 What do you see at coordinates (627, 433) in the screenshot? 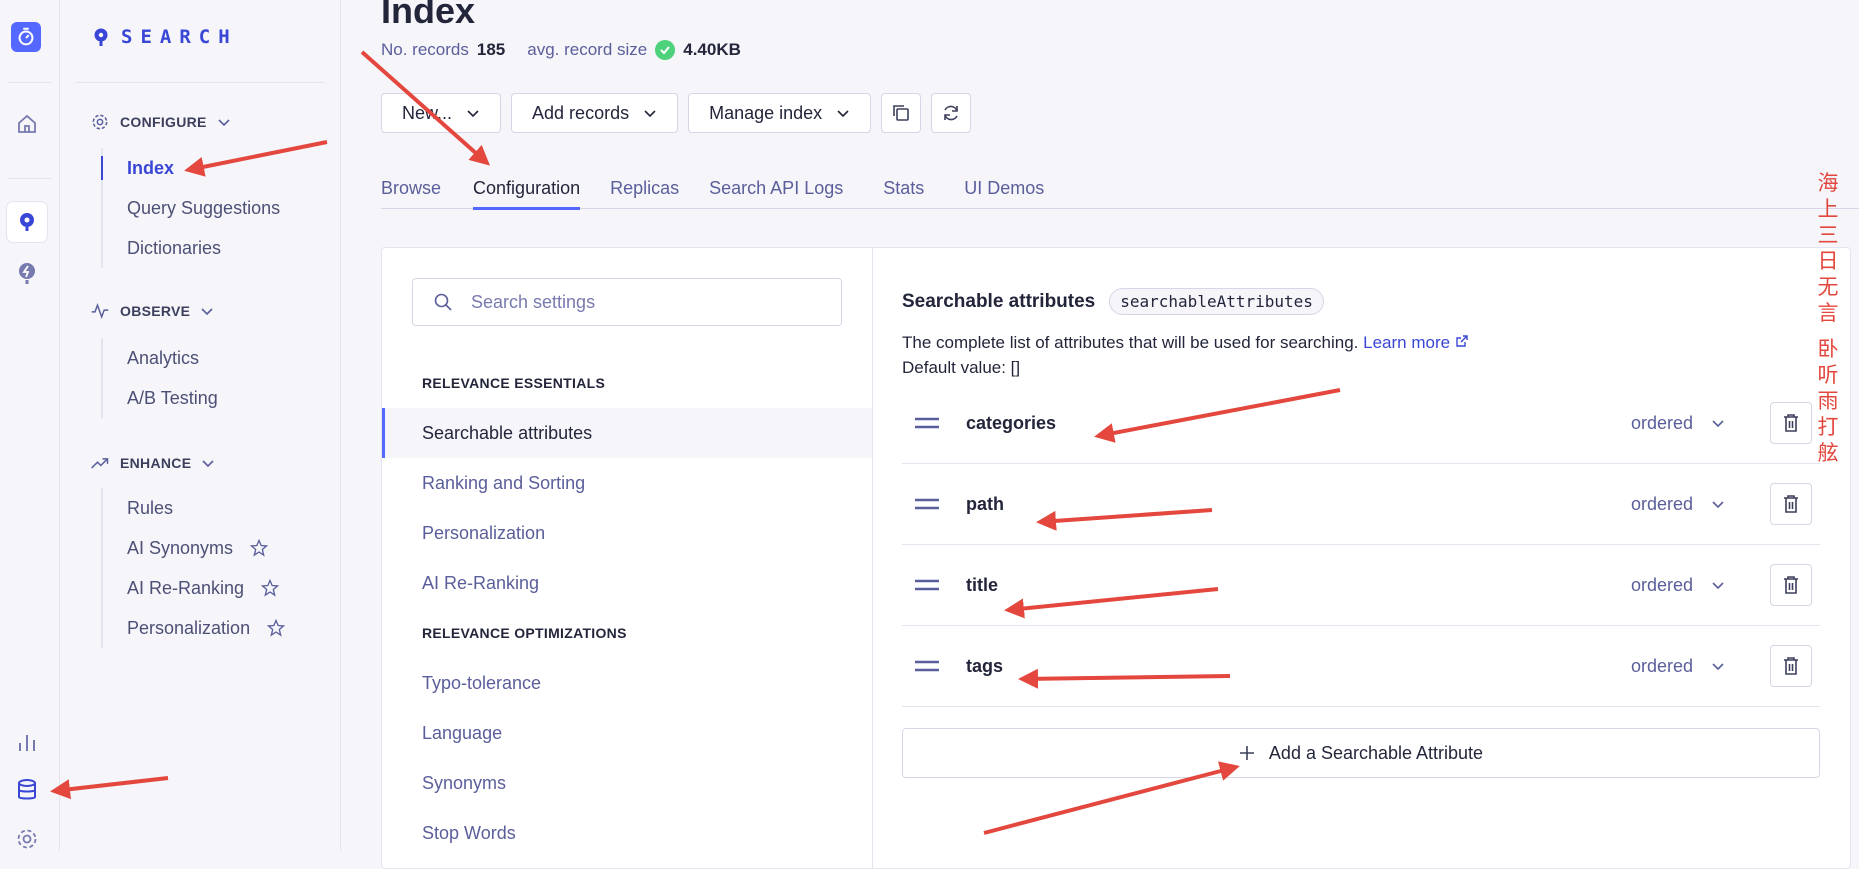
I see `setting-searchable-attributes: Searchable attributes` at bounding box center [627, 433].